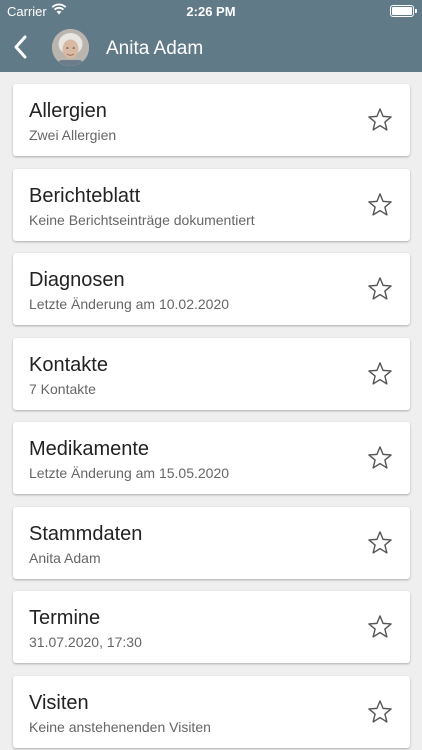 The height and width of the screenshot is (750, 422). I want to click on back-button, so click(22, 47).